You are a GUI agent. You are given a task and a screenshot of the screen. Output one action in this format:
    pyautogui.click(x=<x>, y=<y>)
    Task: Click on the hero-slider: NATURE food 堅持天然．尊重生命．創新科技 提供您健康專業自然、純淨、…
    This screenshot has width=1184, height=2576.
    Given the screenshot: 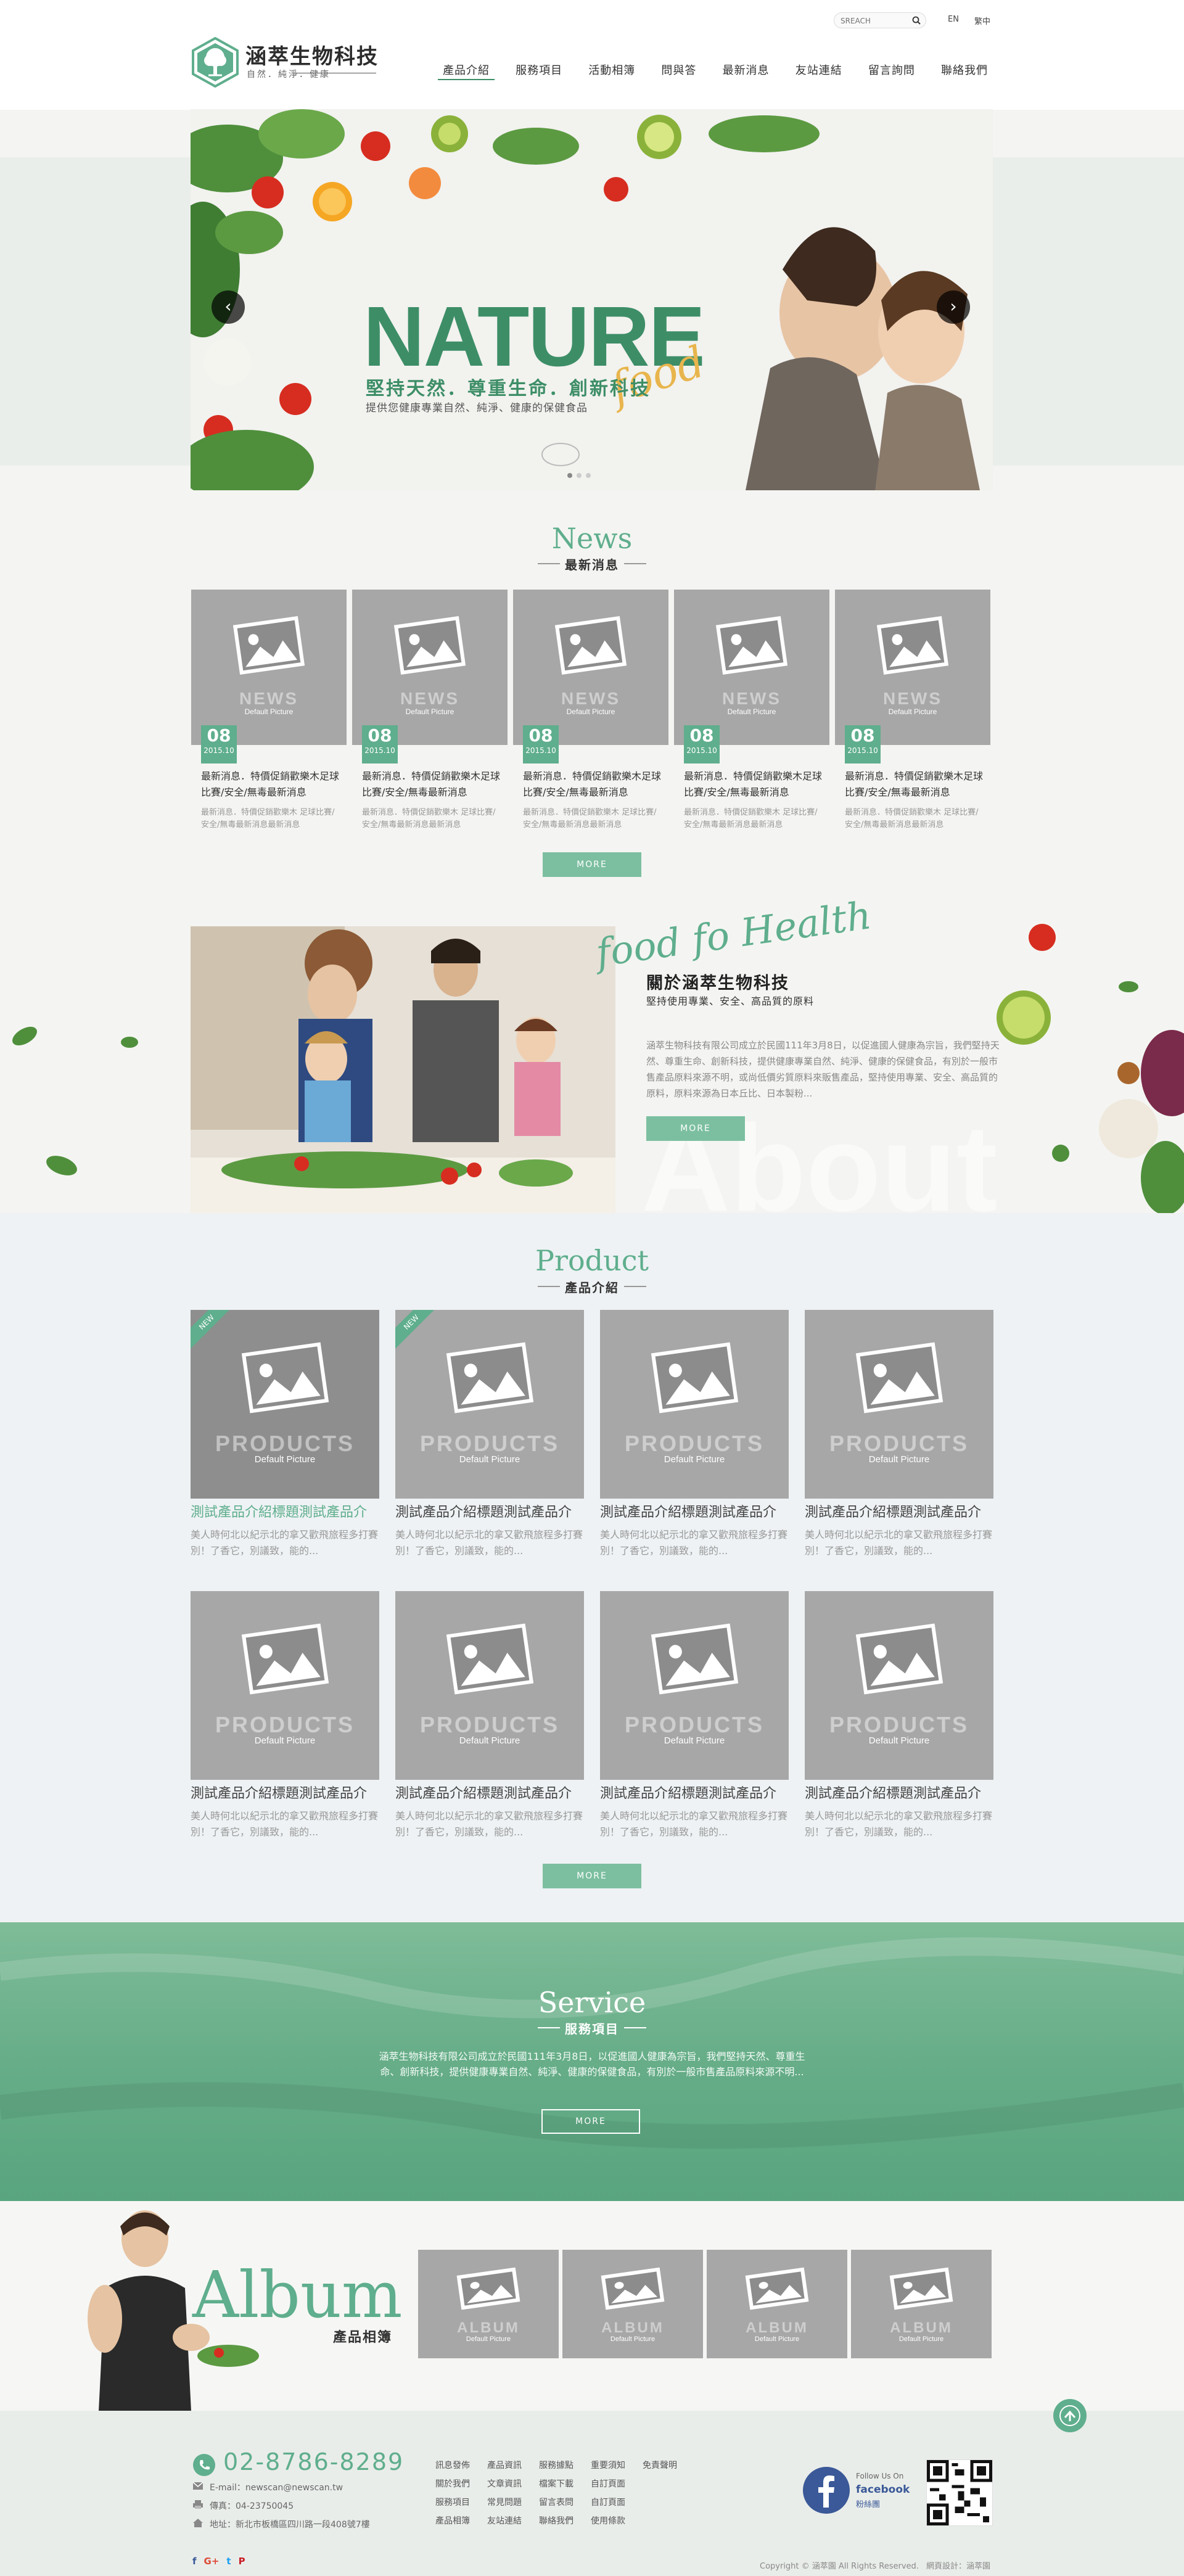 What is the action you would take?
    pyautogui.click(x=592, y=299)
    